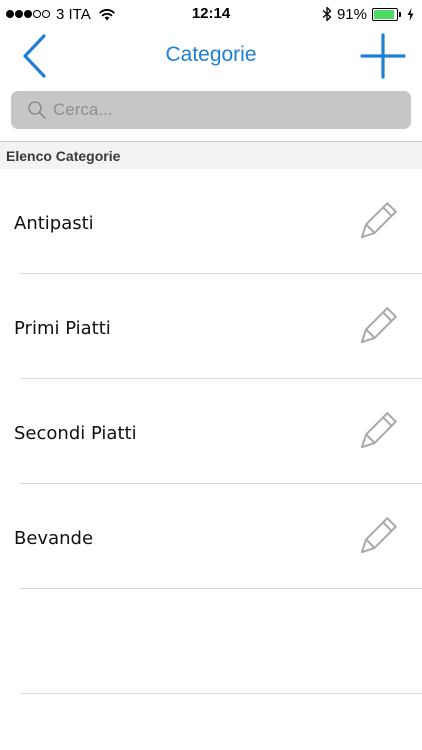 The height and width of the screenshot is (750, 422). I want to click on search-field, so click(211, 110).